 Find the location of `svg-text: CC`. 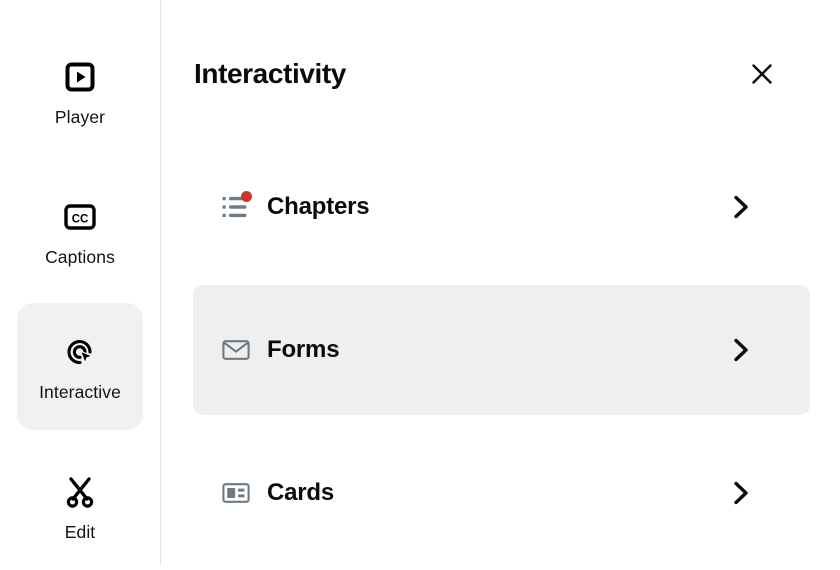

svg-text: CC is located at coordinates (80, 219).